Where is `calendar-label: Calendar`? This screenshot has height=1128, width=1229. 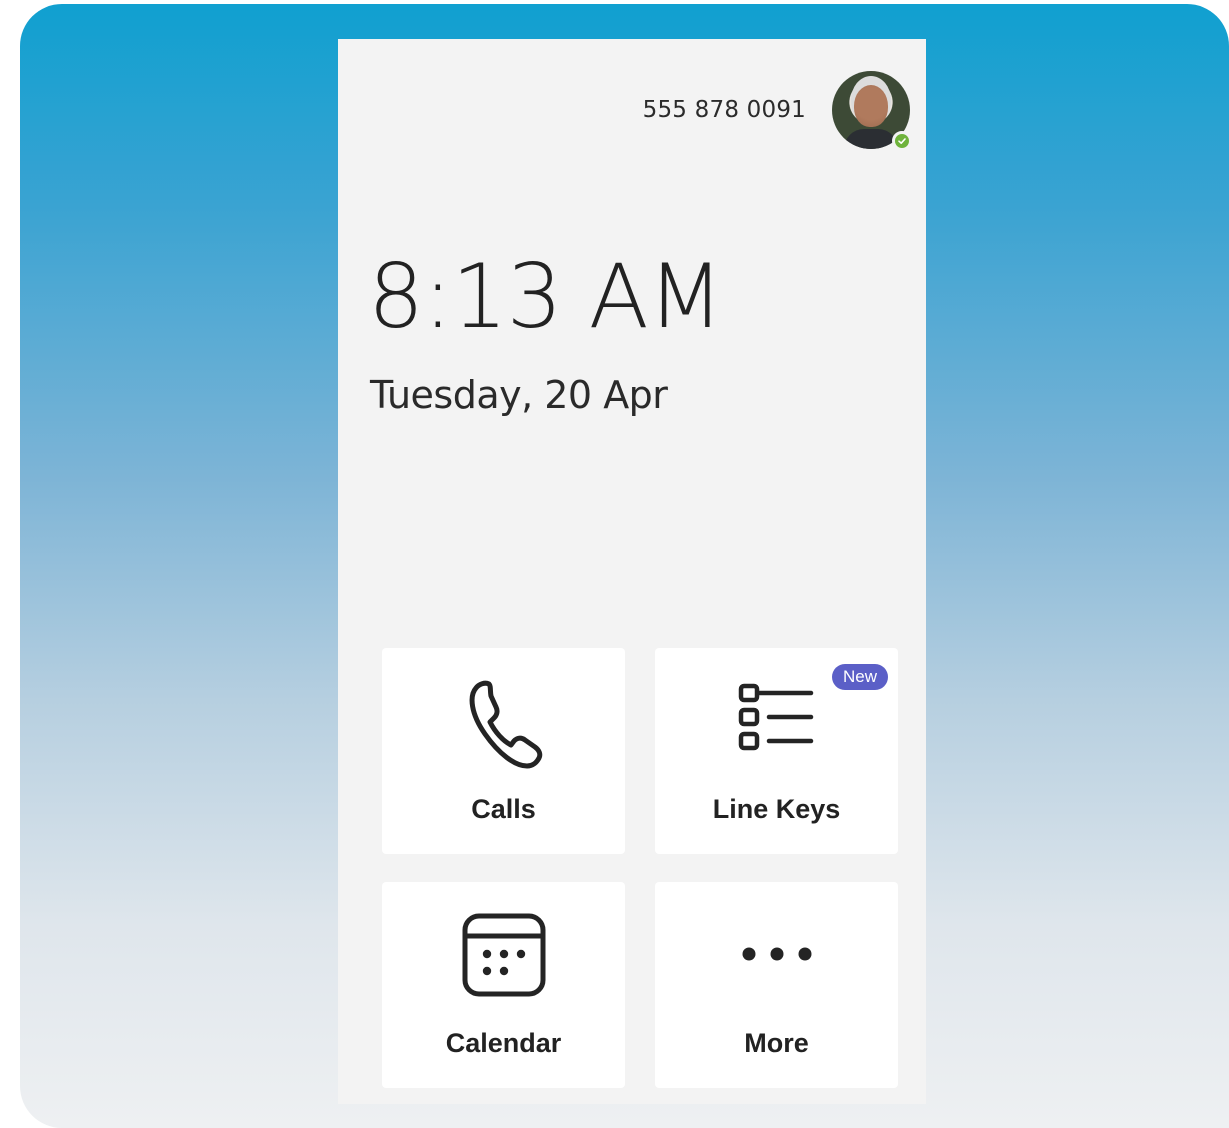
calendar-label: Calendar is located at coordinates (503, 1043).